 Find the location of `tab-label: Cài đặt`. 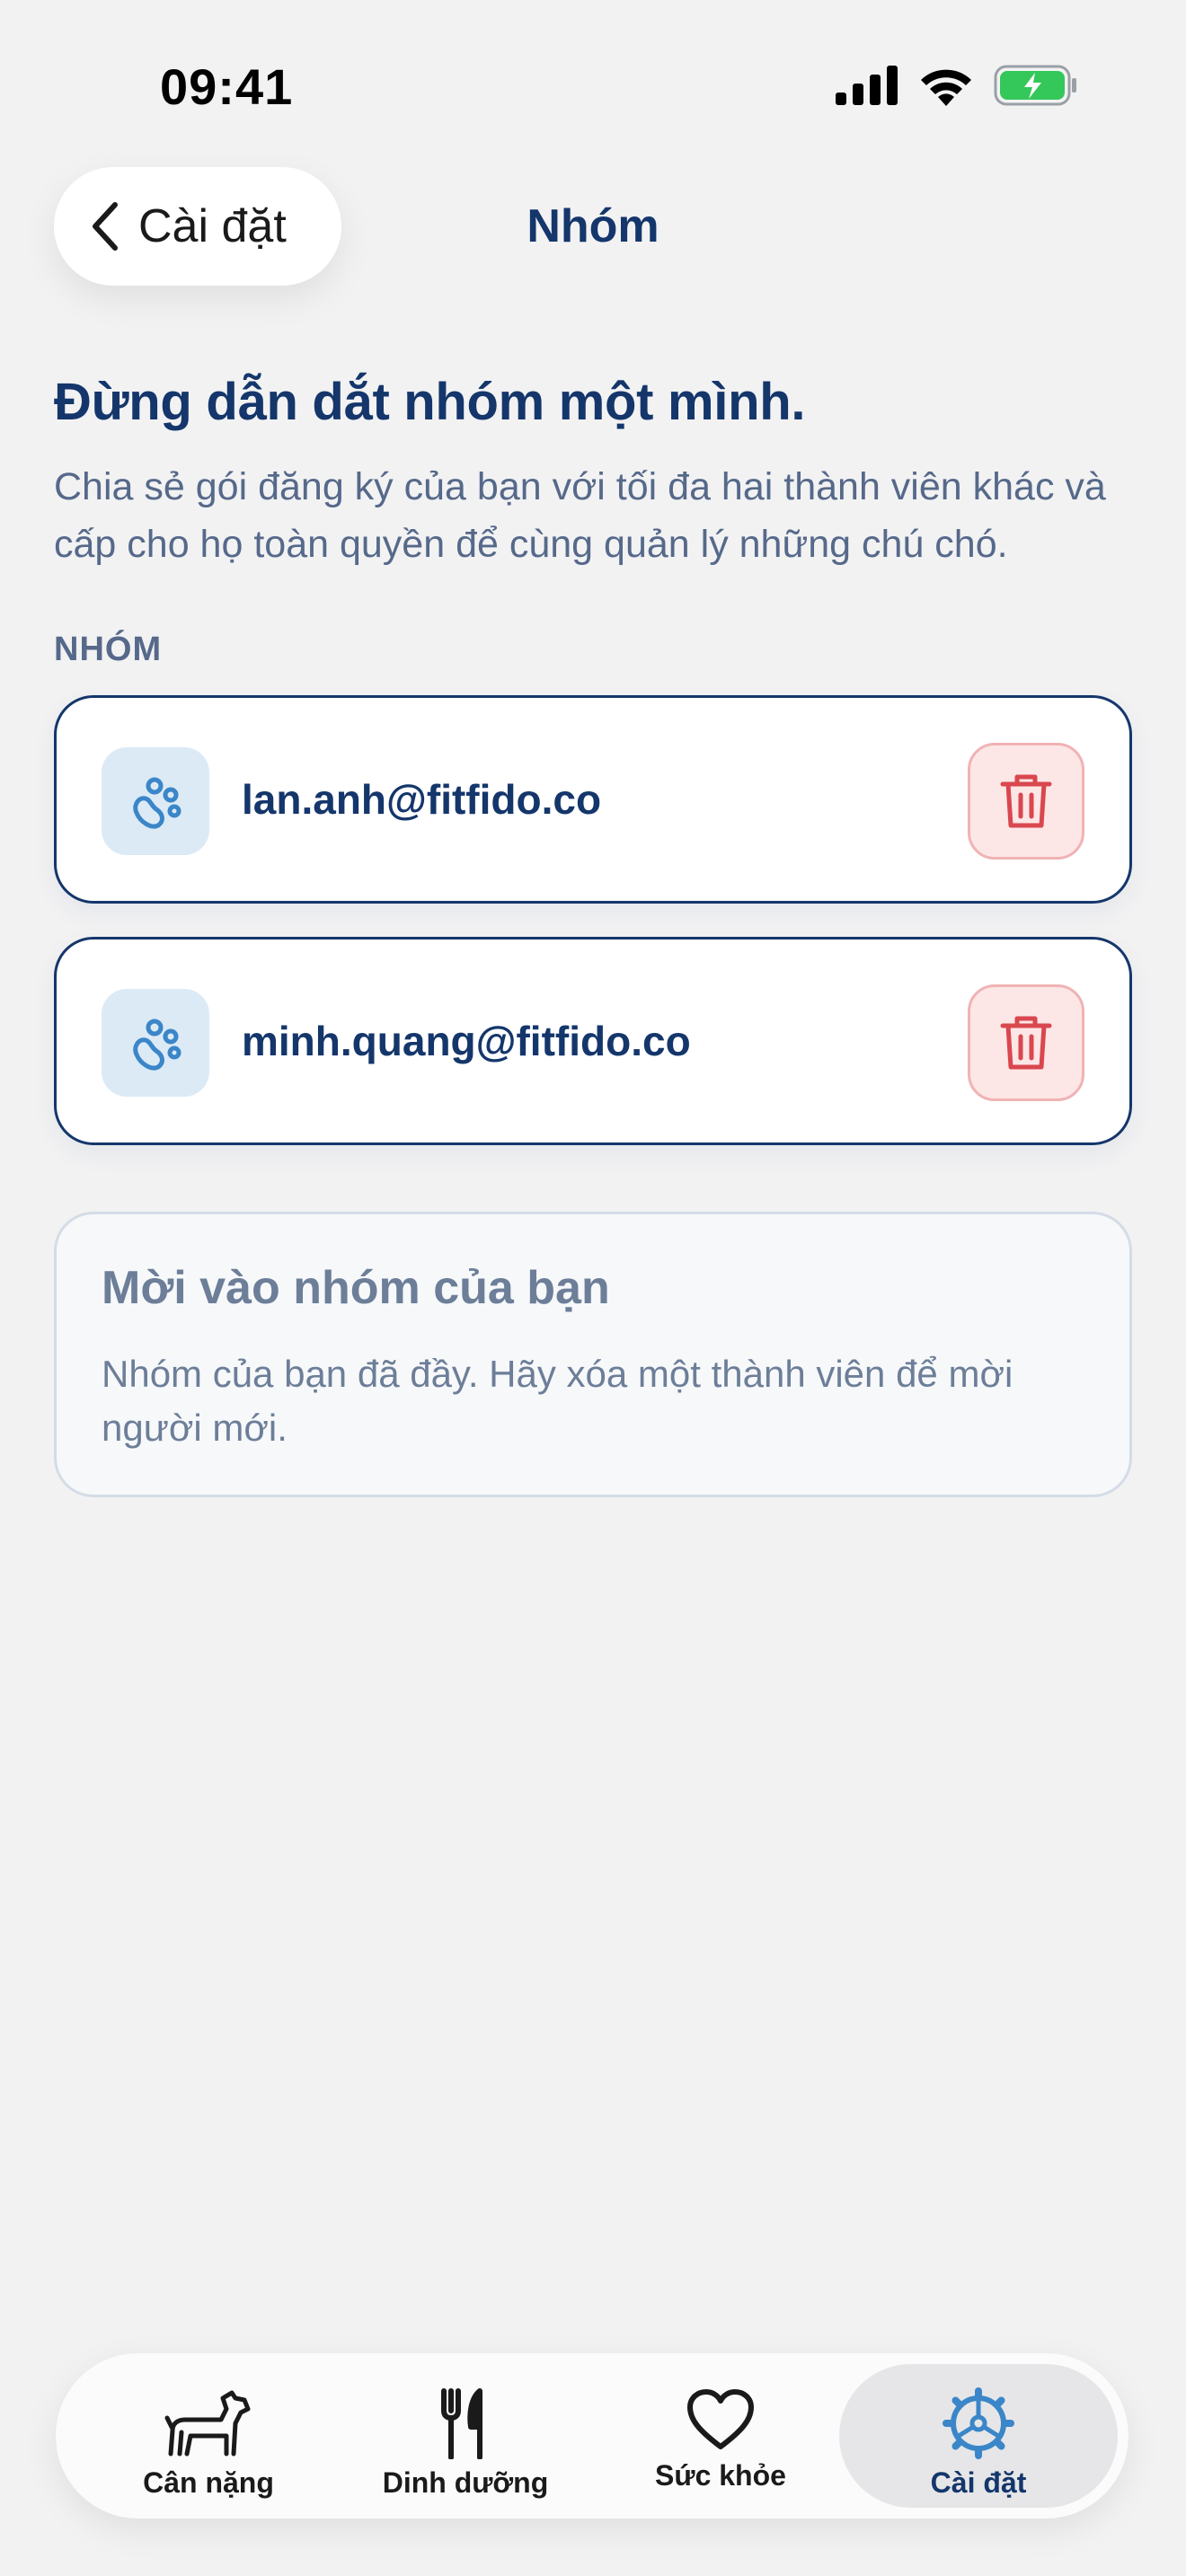

tab-label: Cài đặt is located at coordinates (978, 2482).